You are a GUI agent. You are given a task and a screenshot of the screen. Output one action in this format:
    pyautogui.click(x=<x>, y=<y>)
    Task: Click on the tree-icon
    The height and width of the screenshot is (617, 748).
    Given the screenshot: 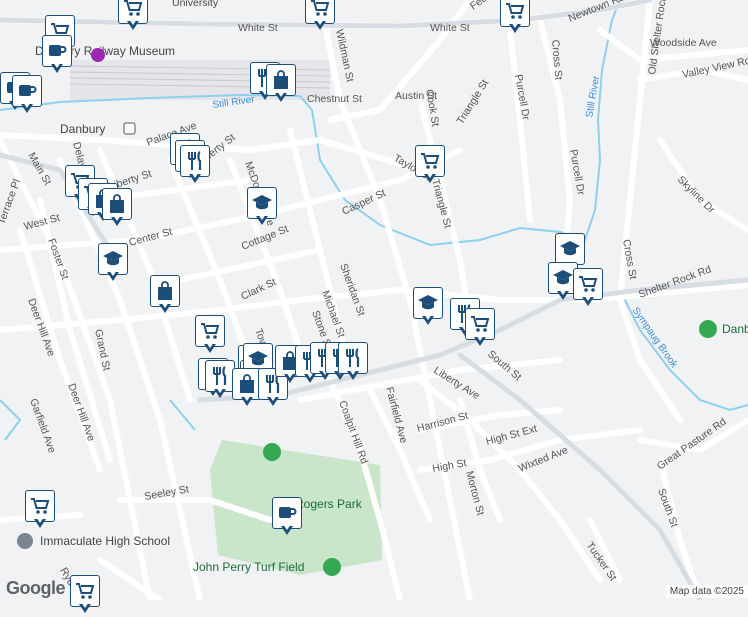 What is the action you would take?
    pyautogui.click(x=272, y=452)
    